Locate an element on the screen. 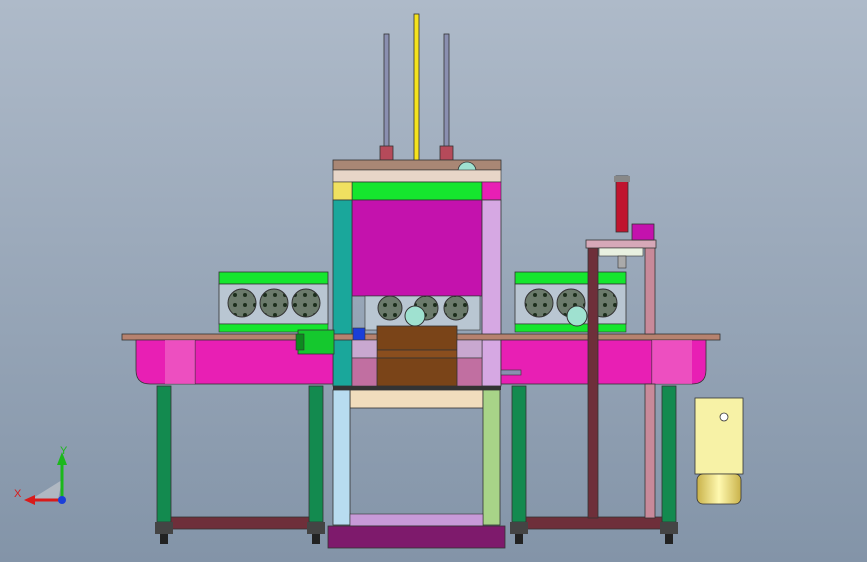  side-shaft is located at coordinates (511, 372).